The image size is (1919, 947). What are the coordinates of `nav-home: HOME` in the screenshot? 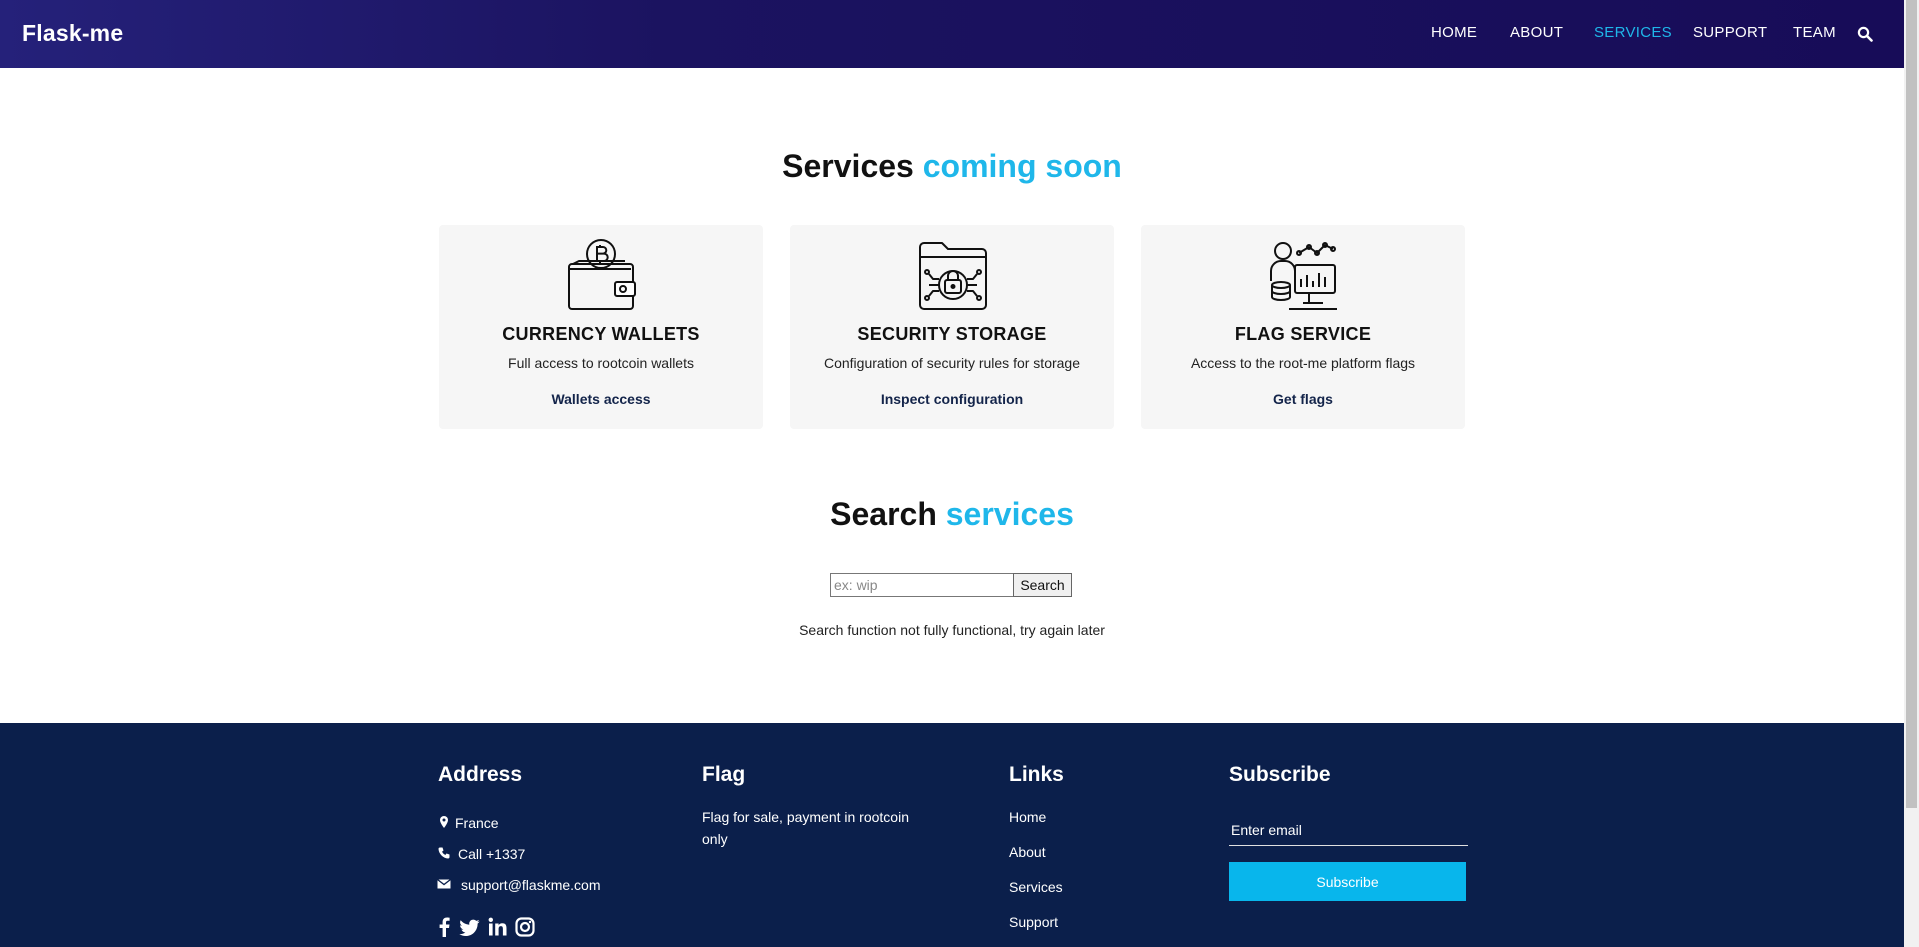 It's located at (1454, 32).